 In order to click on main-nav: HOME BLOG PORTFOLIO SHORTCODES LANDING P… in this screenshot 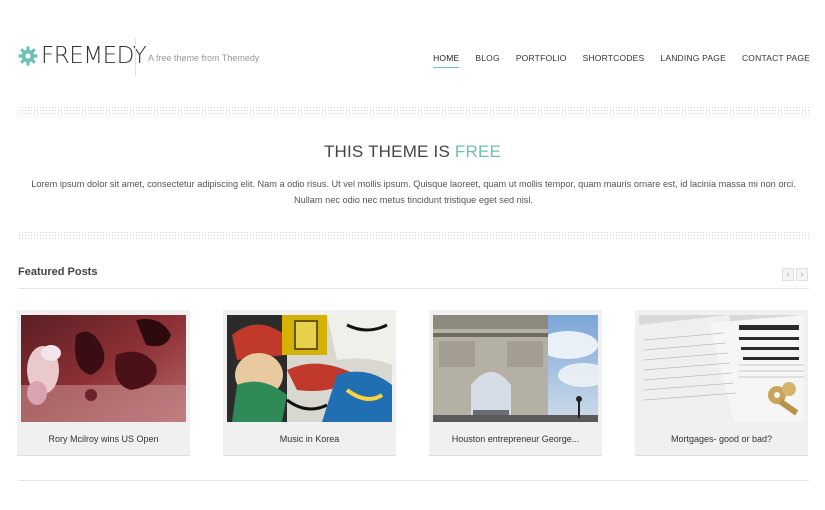, I will do `click(621, 60)`.